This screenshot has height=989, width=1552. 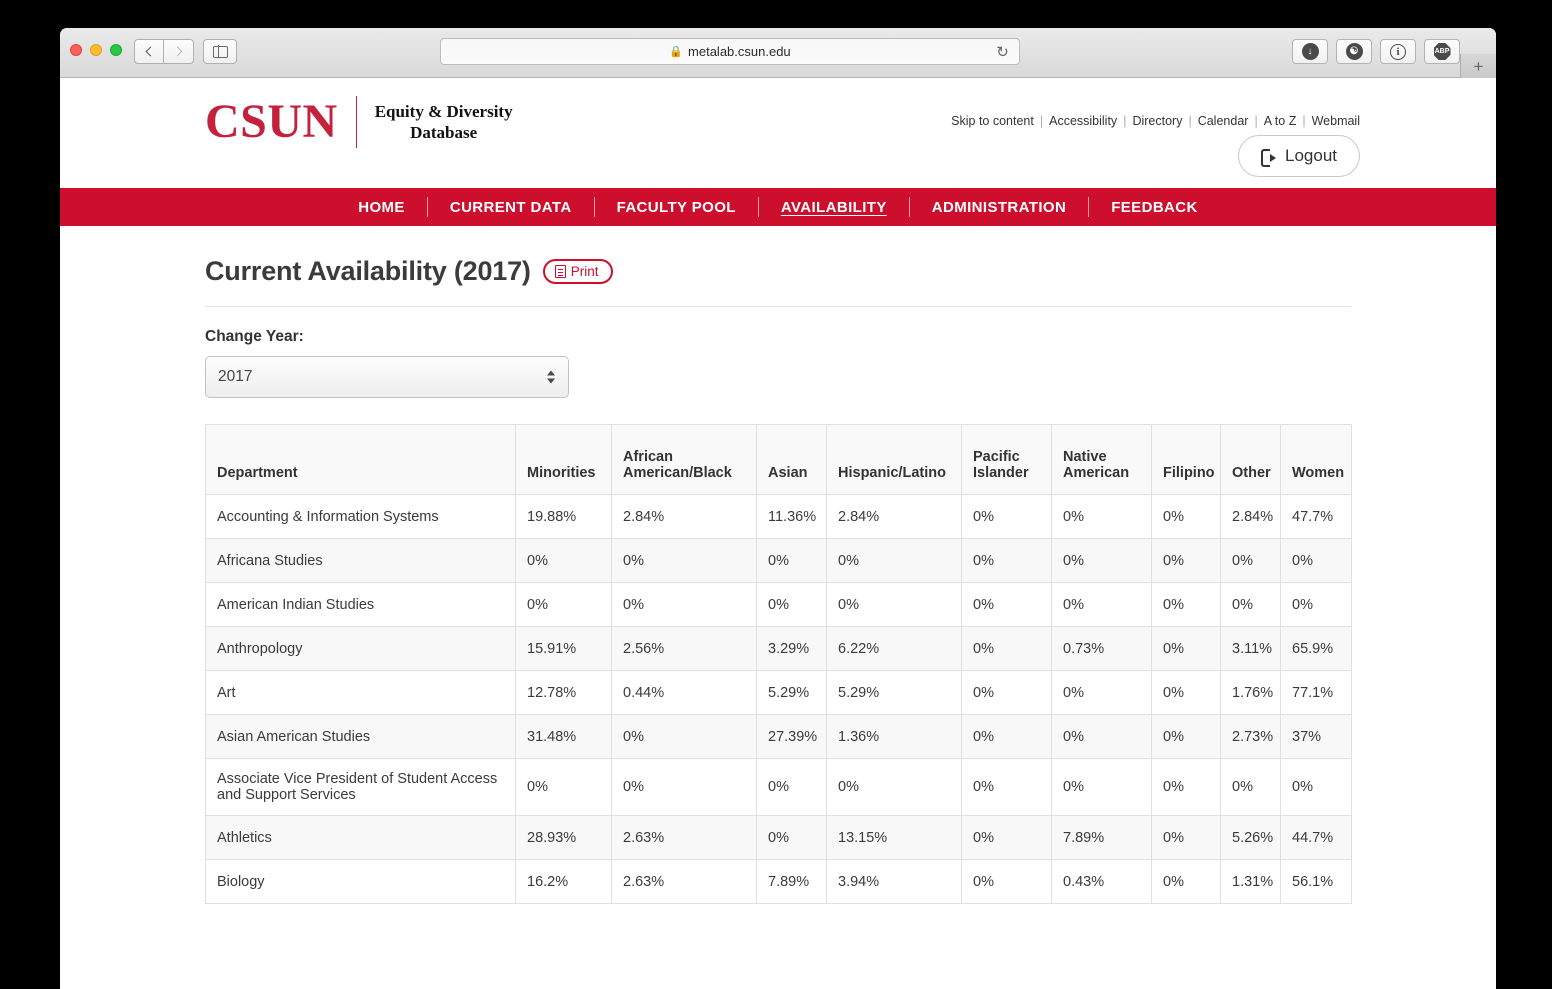 What do you see at coordinates (778, 306) in the screenshot?
I see `title-divider` at bounding box center [778, 306].